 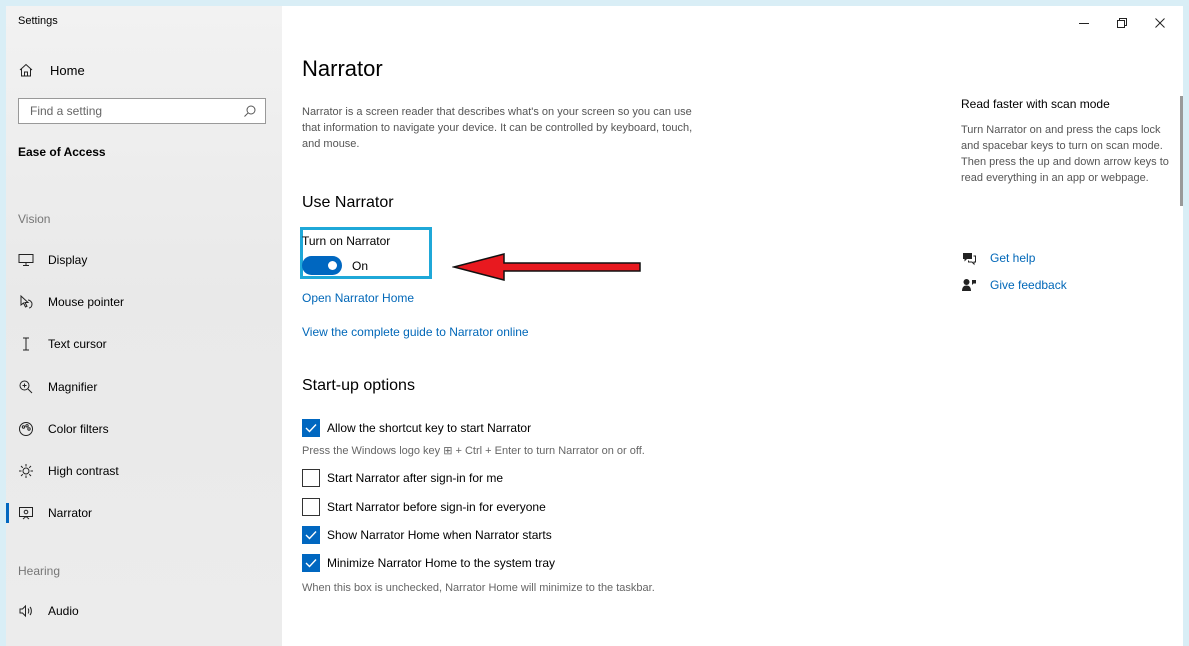 What do you see at coordinates (34, 219) in the screenshot?
I see `group-label-vision: Vision` at bounding box center [34, 219].